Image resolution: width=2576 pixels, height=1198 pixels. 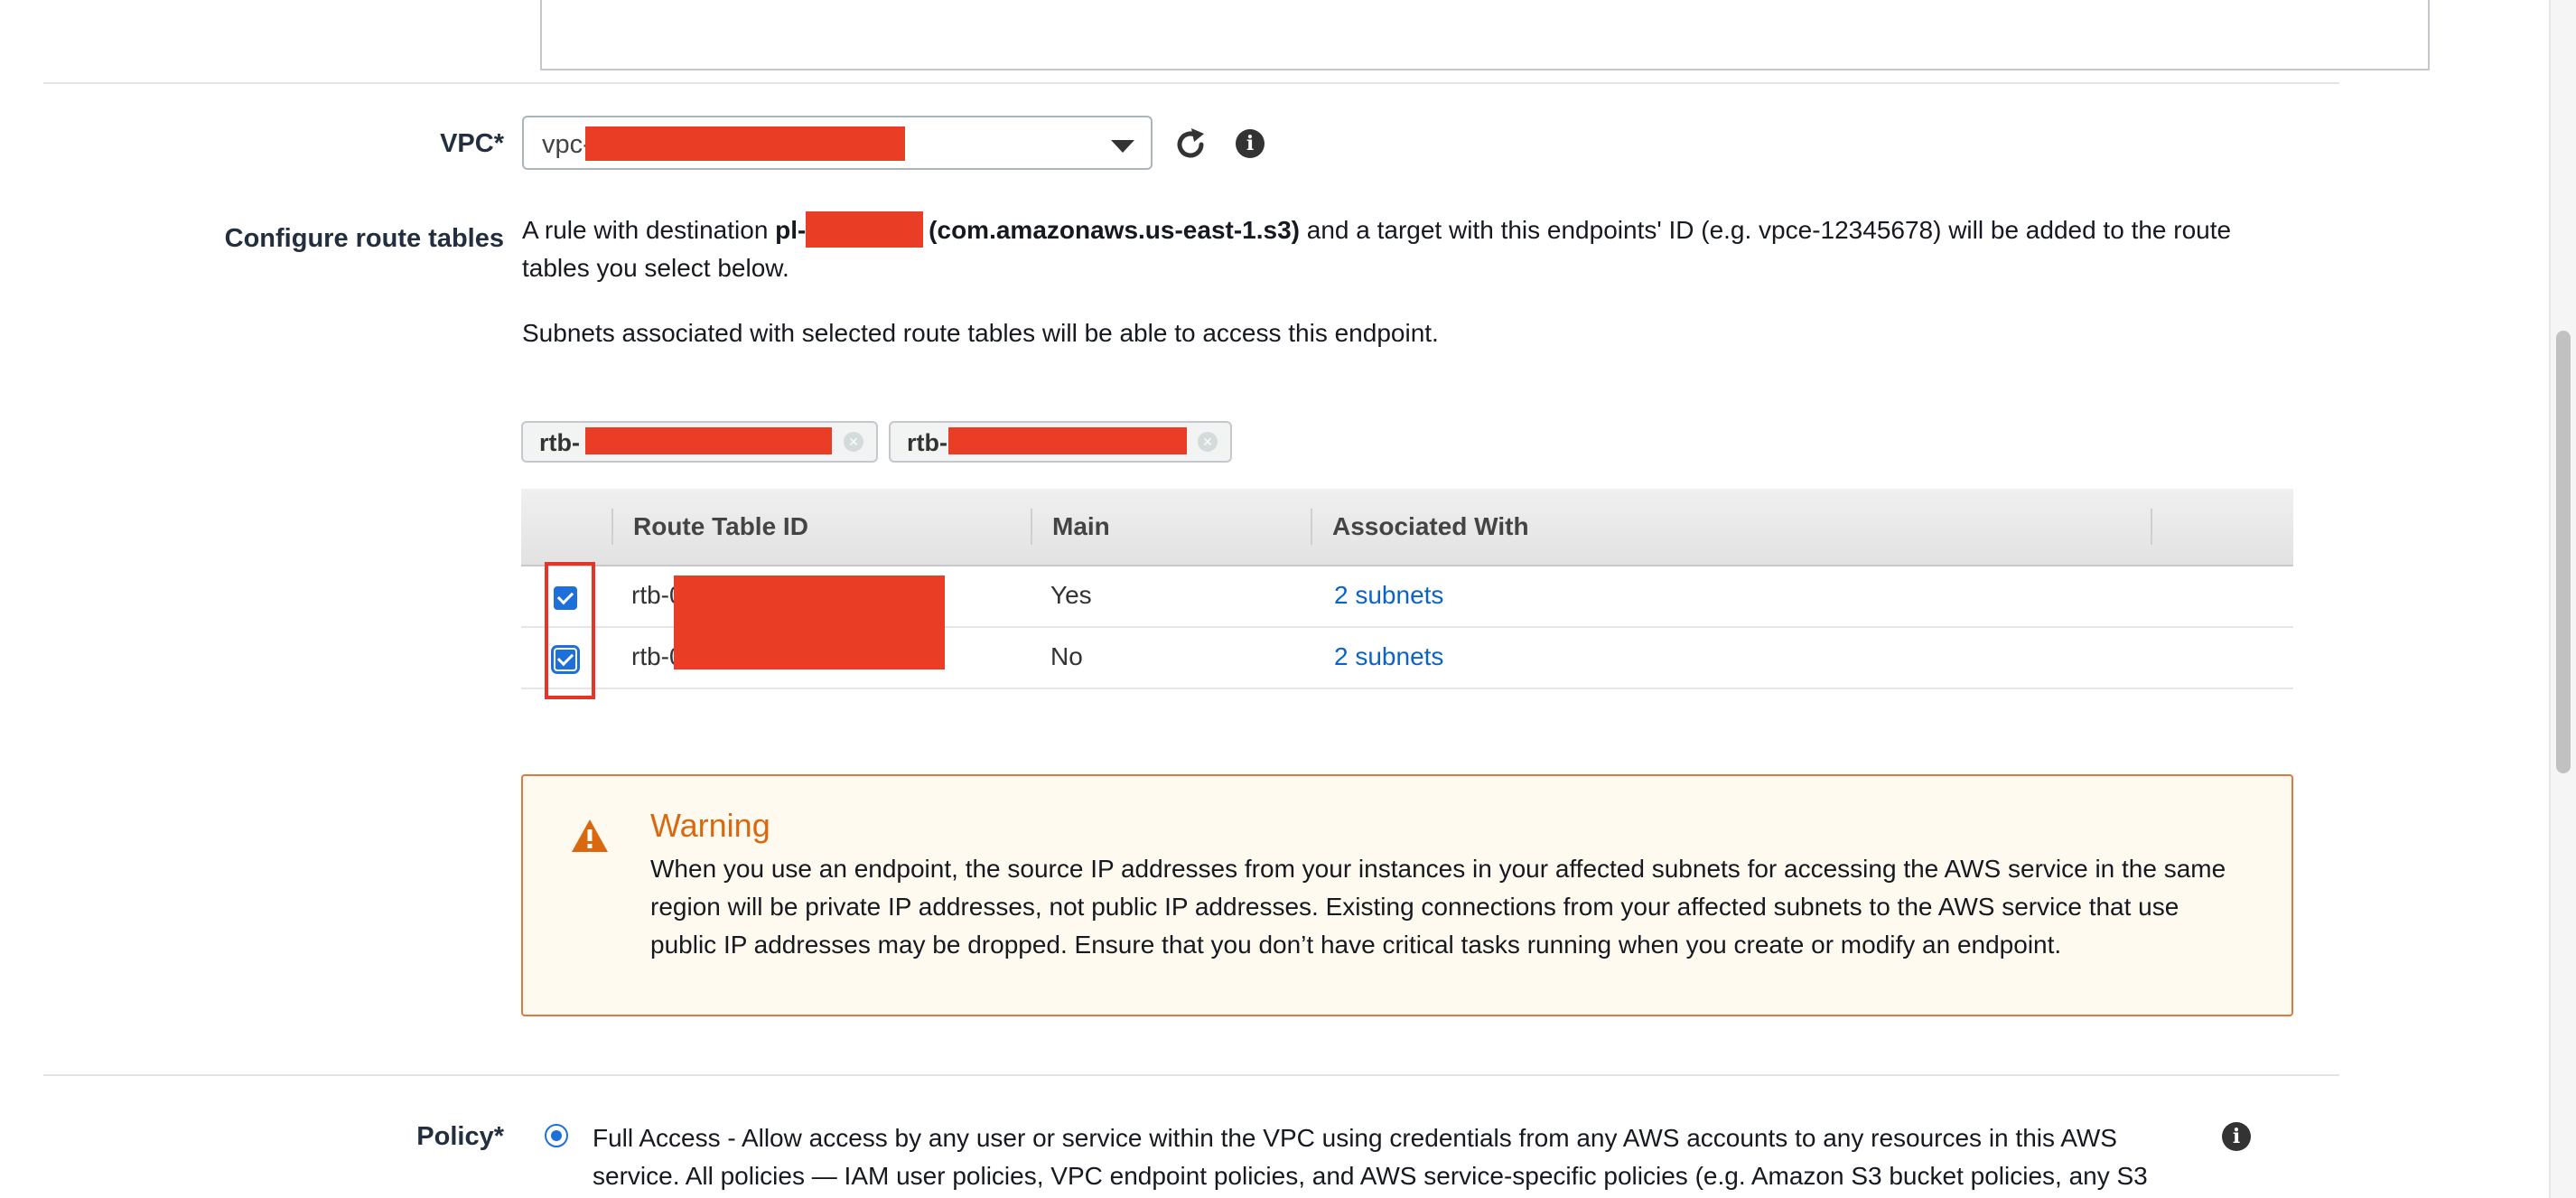 What do you see at coordinates (472, 143) in the screenshot?
I see `vpc-label: VPC*` at bounding box center [472, 143].